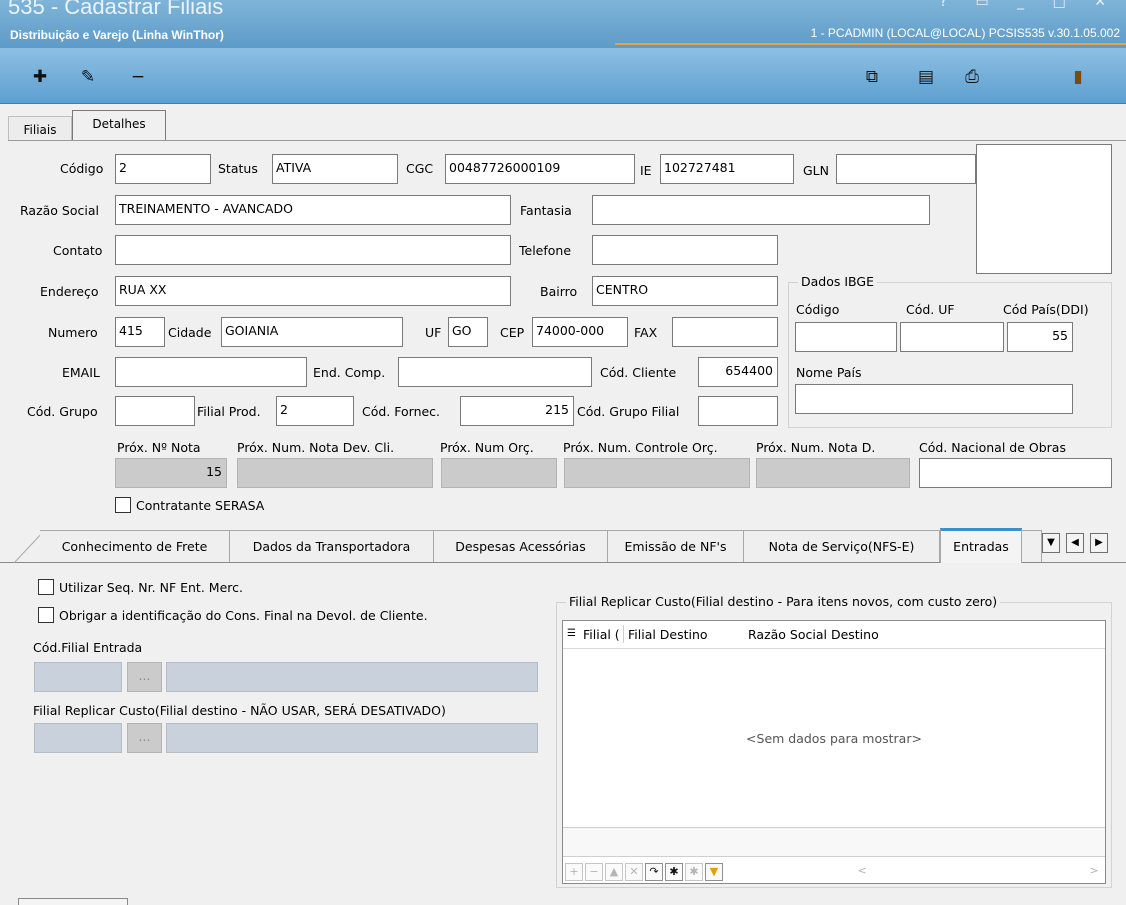 The image size is (1126, 905). Describe the element at coordinates (1099, 543) in the screenshot. I see `subtab-next-button: ▶` at that location.